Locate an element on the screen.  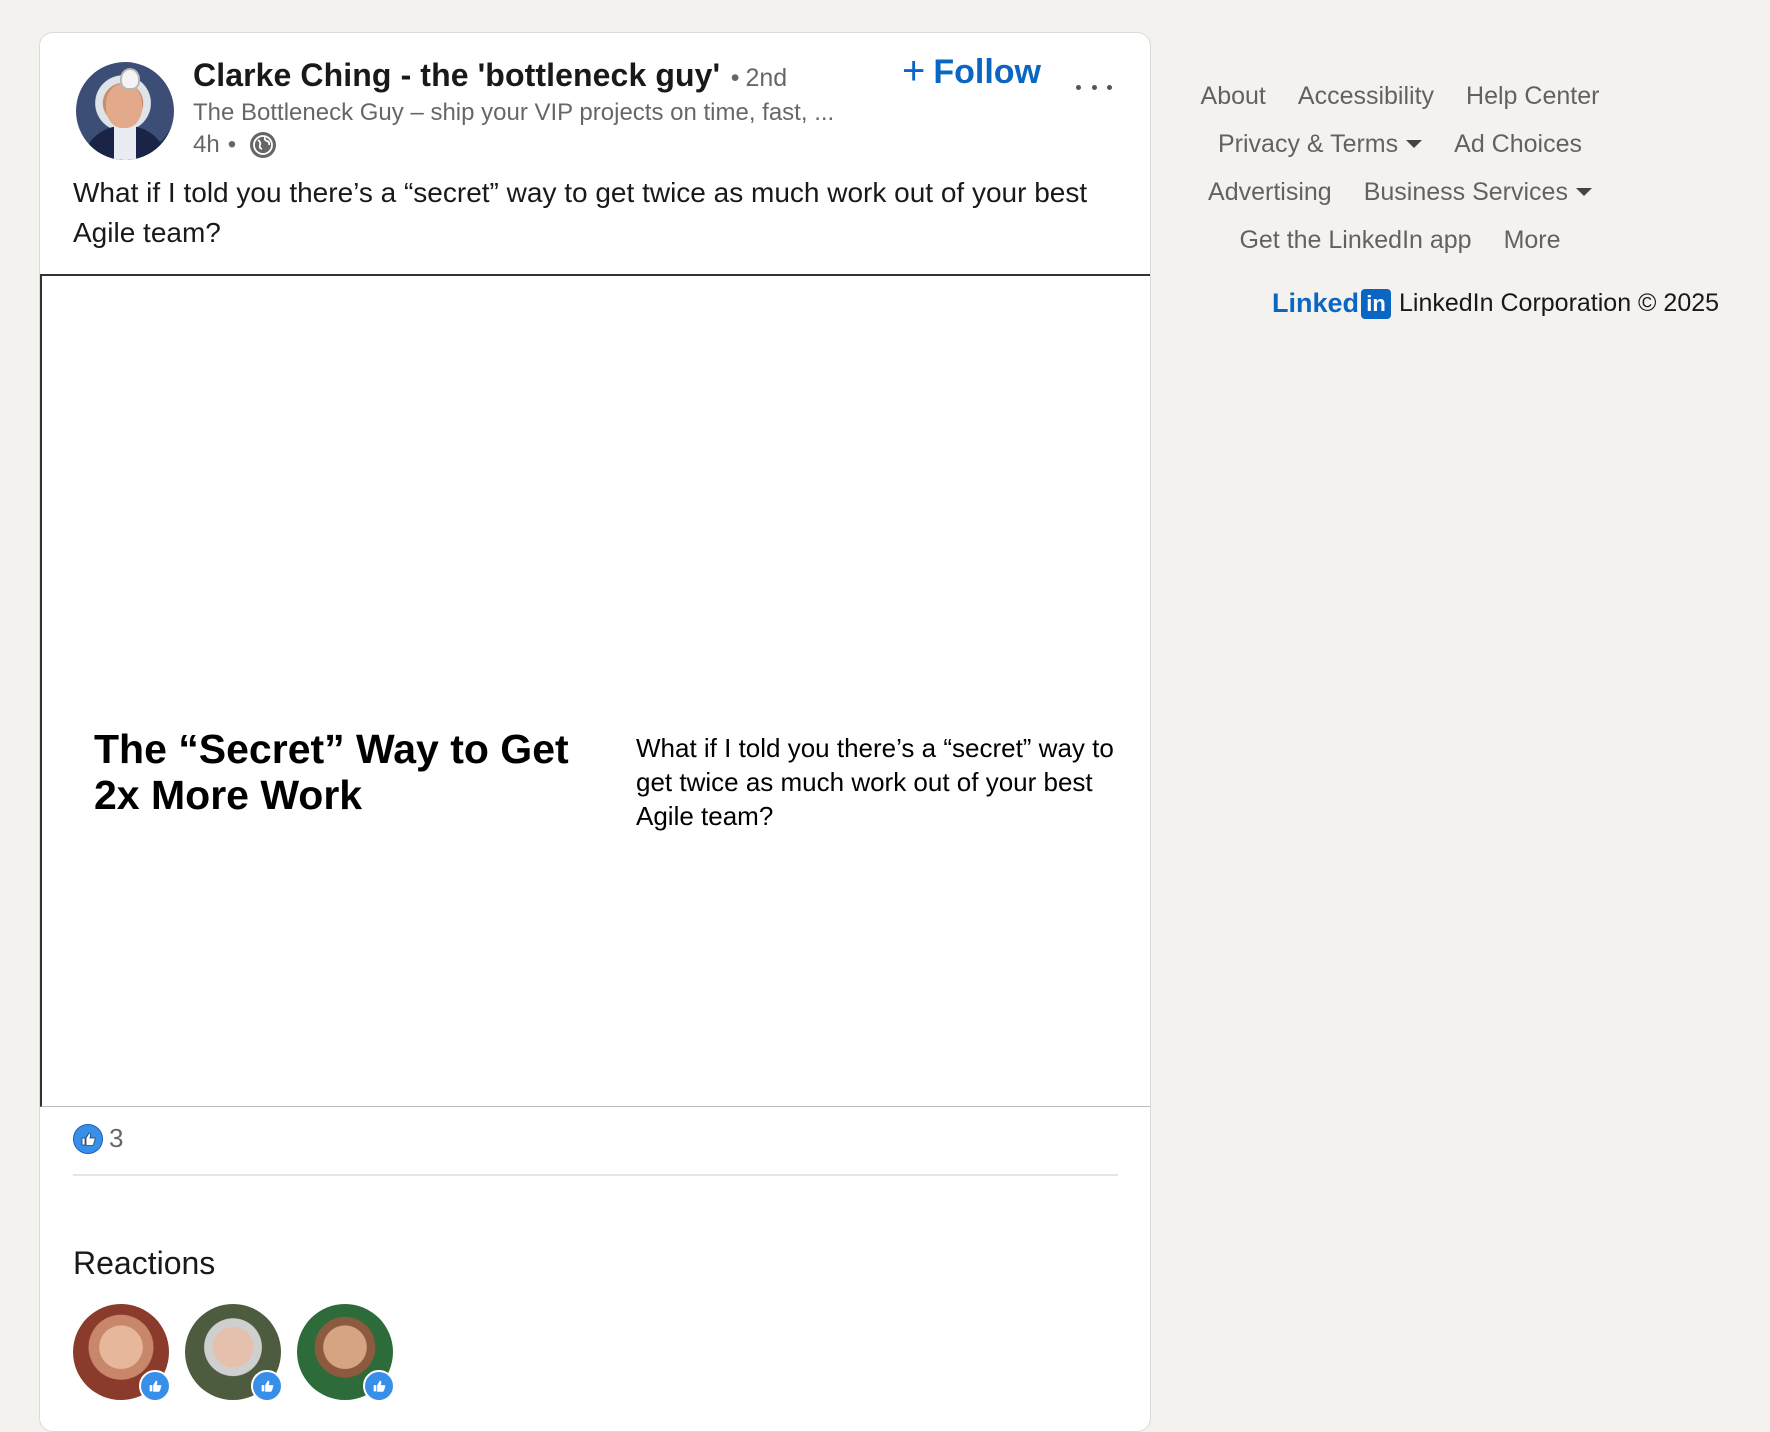
degree-label: 2nd is located at coordinates (766, 78).